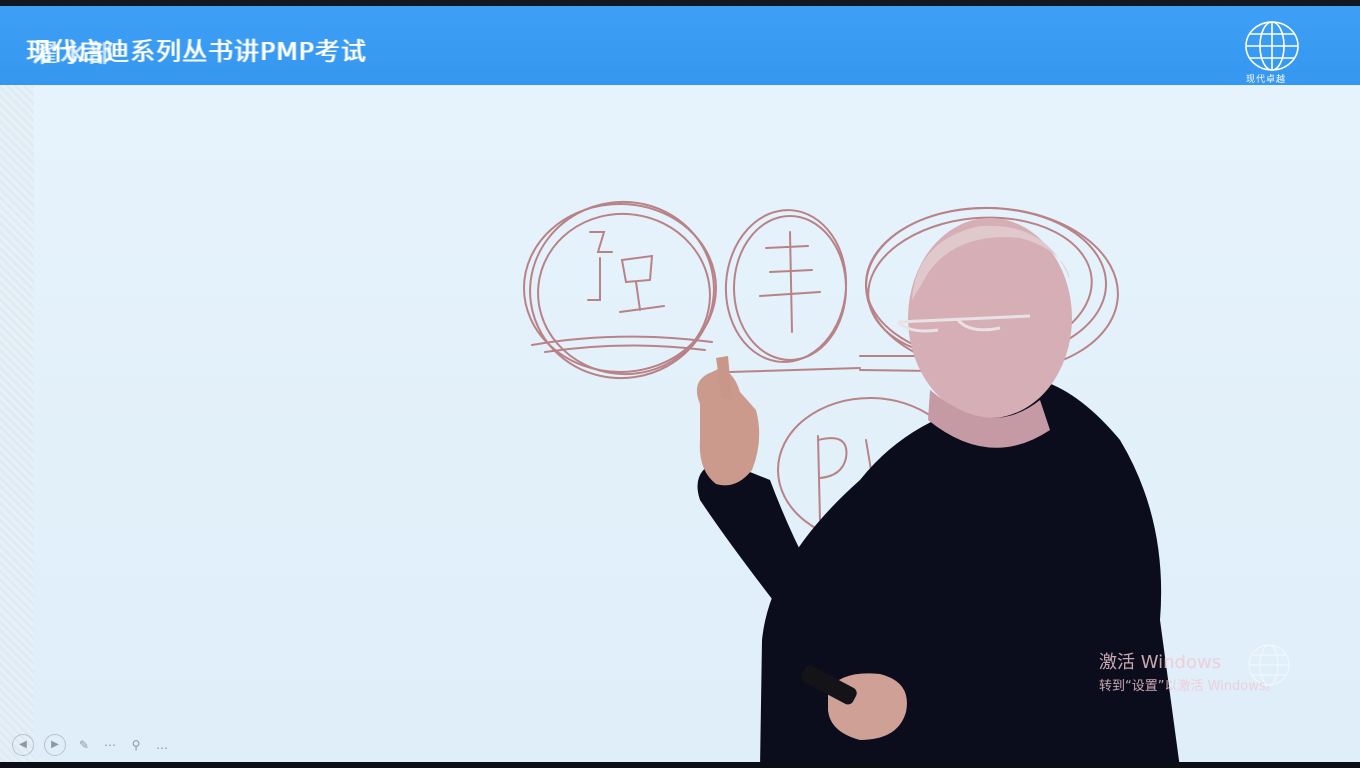 This screenshot has width=1360, height=768. What do you see at coordinates (84, 745) in the screenshot?
I see `pen-icon: ✎` at bounding box center [84, 745].